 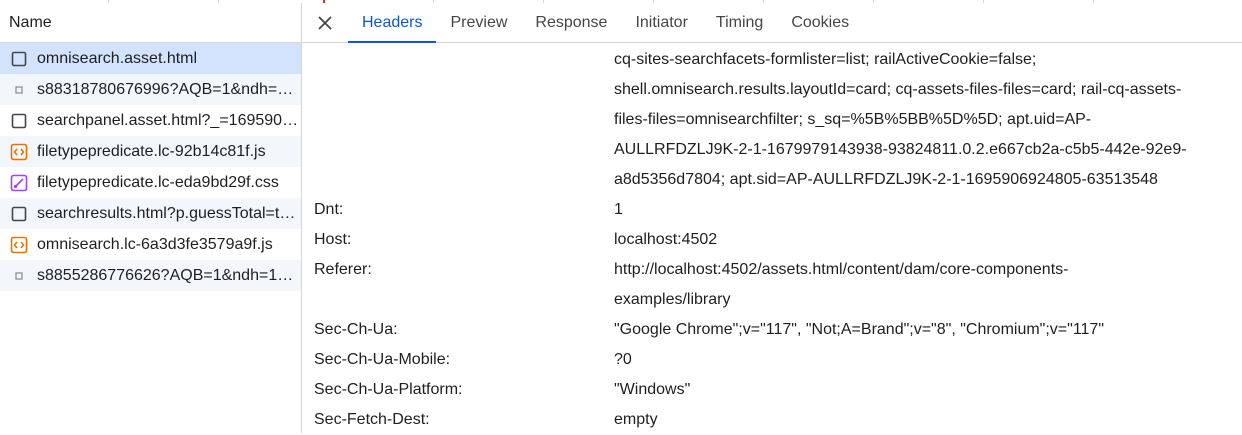 What do you see at coordinates (372, 419) in the screenshot?
I see `header-key: Sec-Fetch-Dest:` at bounding box center [372, 419].